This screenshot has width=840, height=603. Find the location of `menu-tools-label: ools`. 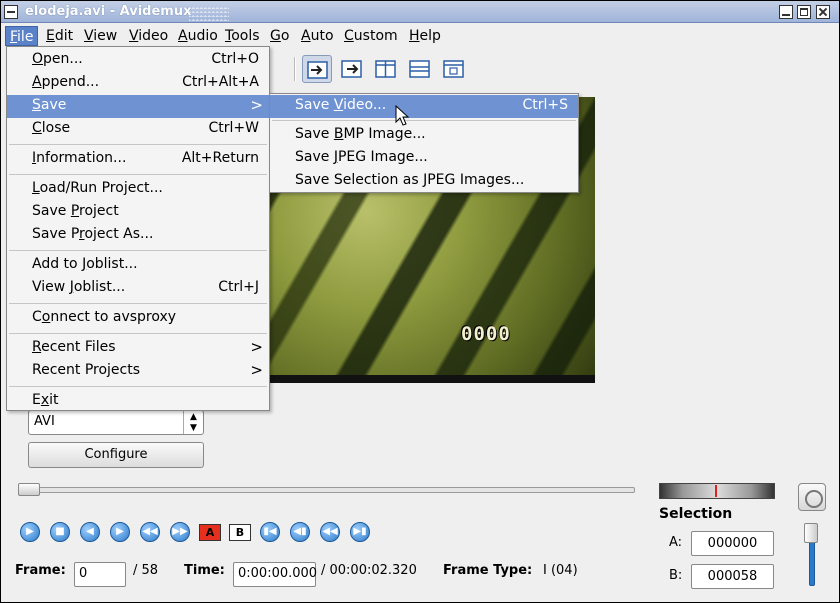

menu-tools-label: ools is located at coordinates (245, 36).